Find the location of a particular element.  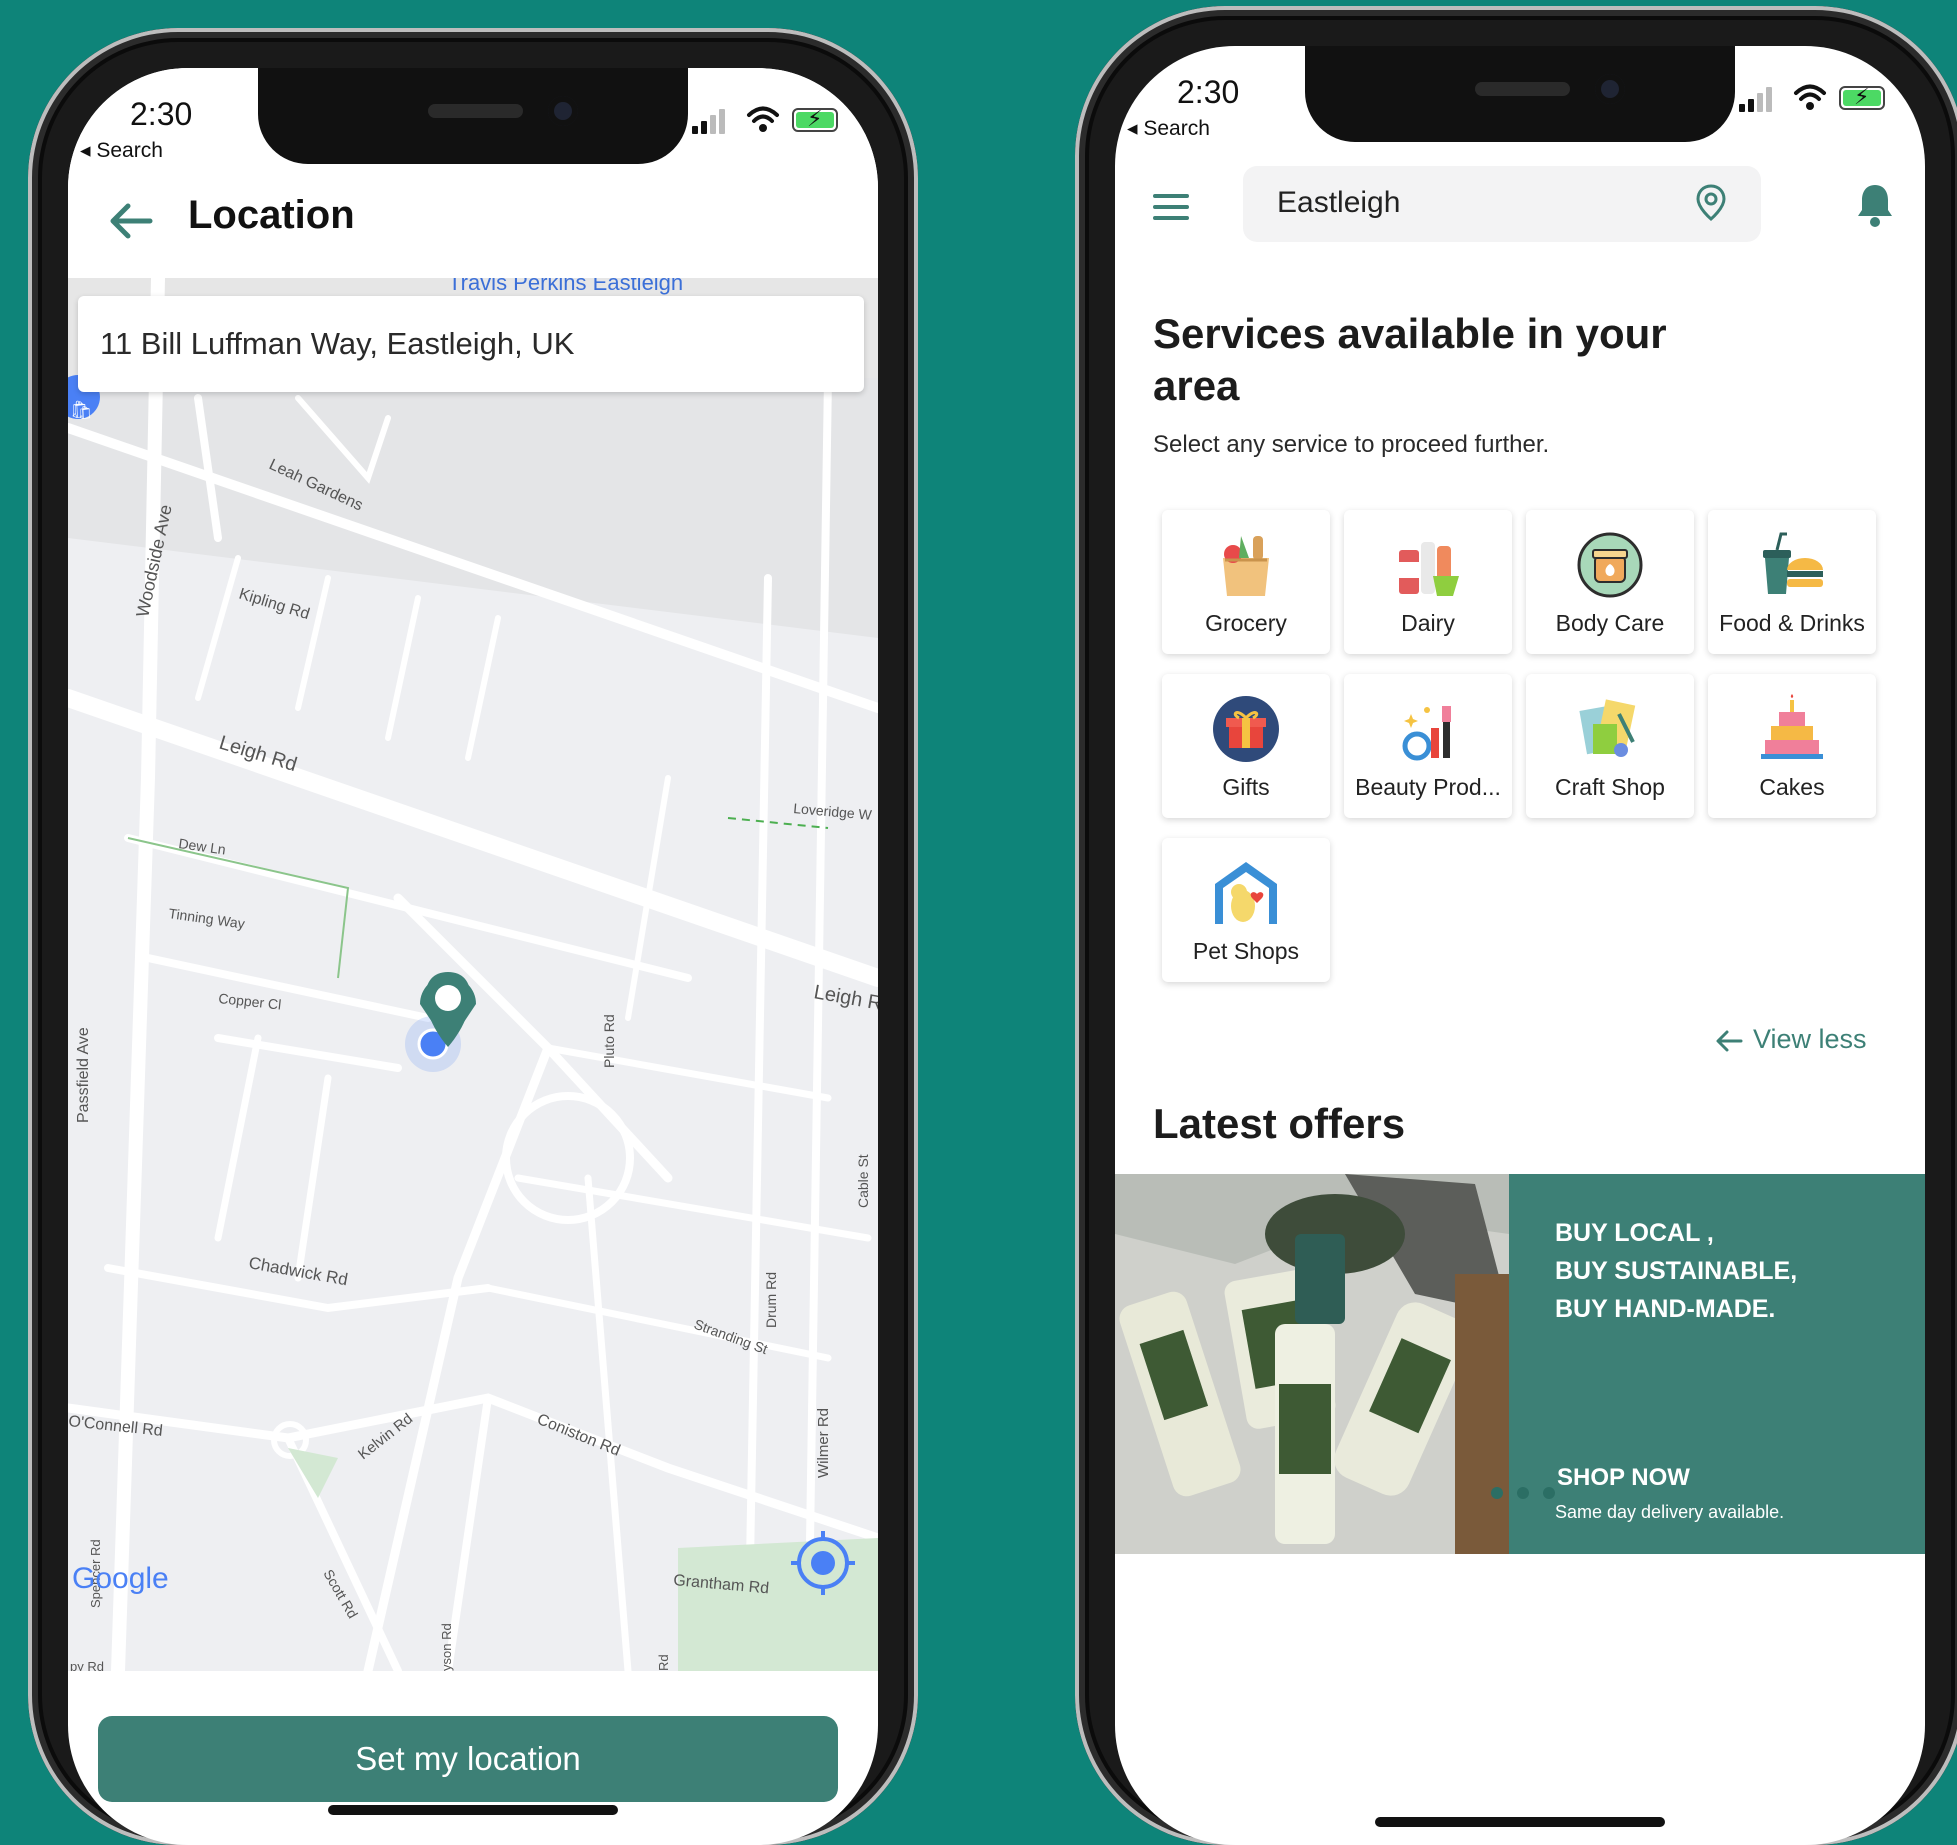

service-label: Food & Drinks is located at coordinates (1792, 623).